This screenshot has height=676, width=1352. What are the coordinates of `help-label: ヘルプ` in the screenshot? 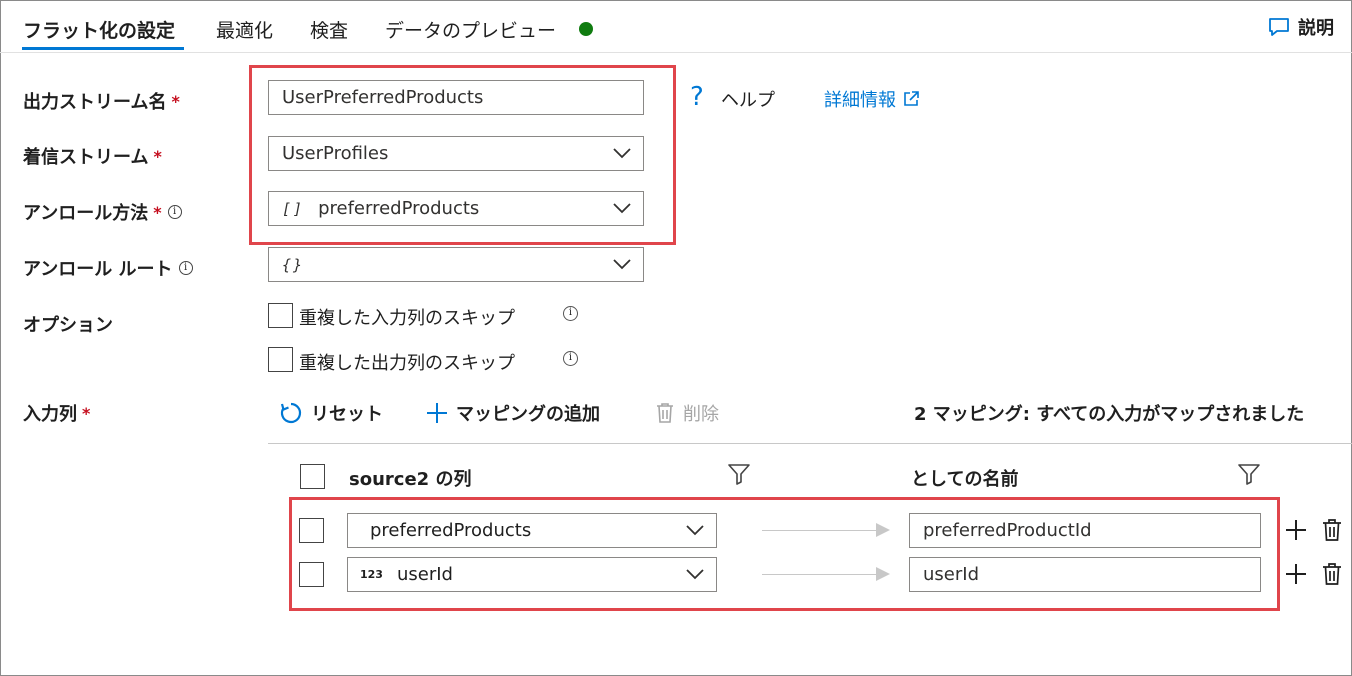 It's located at (748, 100).